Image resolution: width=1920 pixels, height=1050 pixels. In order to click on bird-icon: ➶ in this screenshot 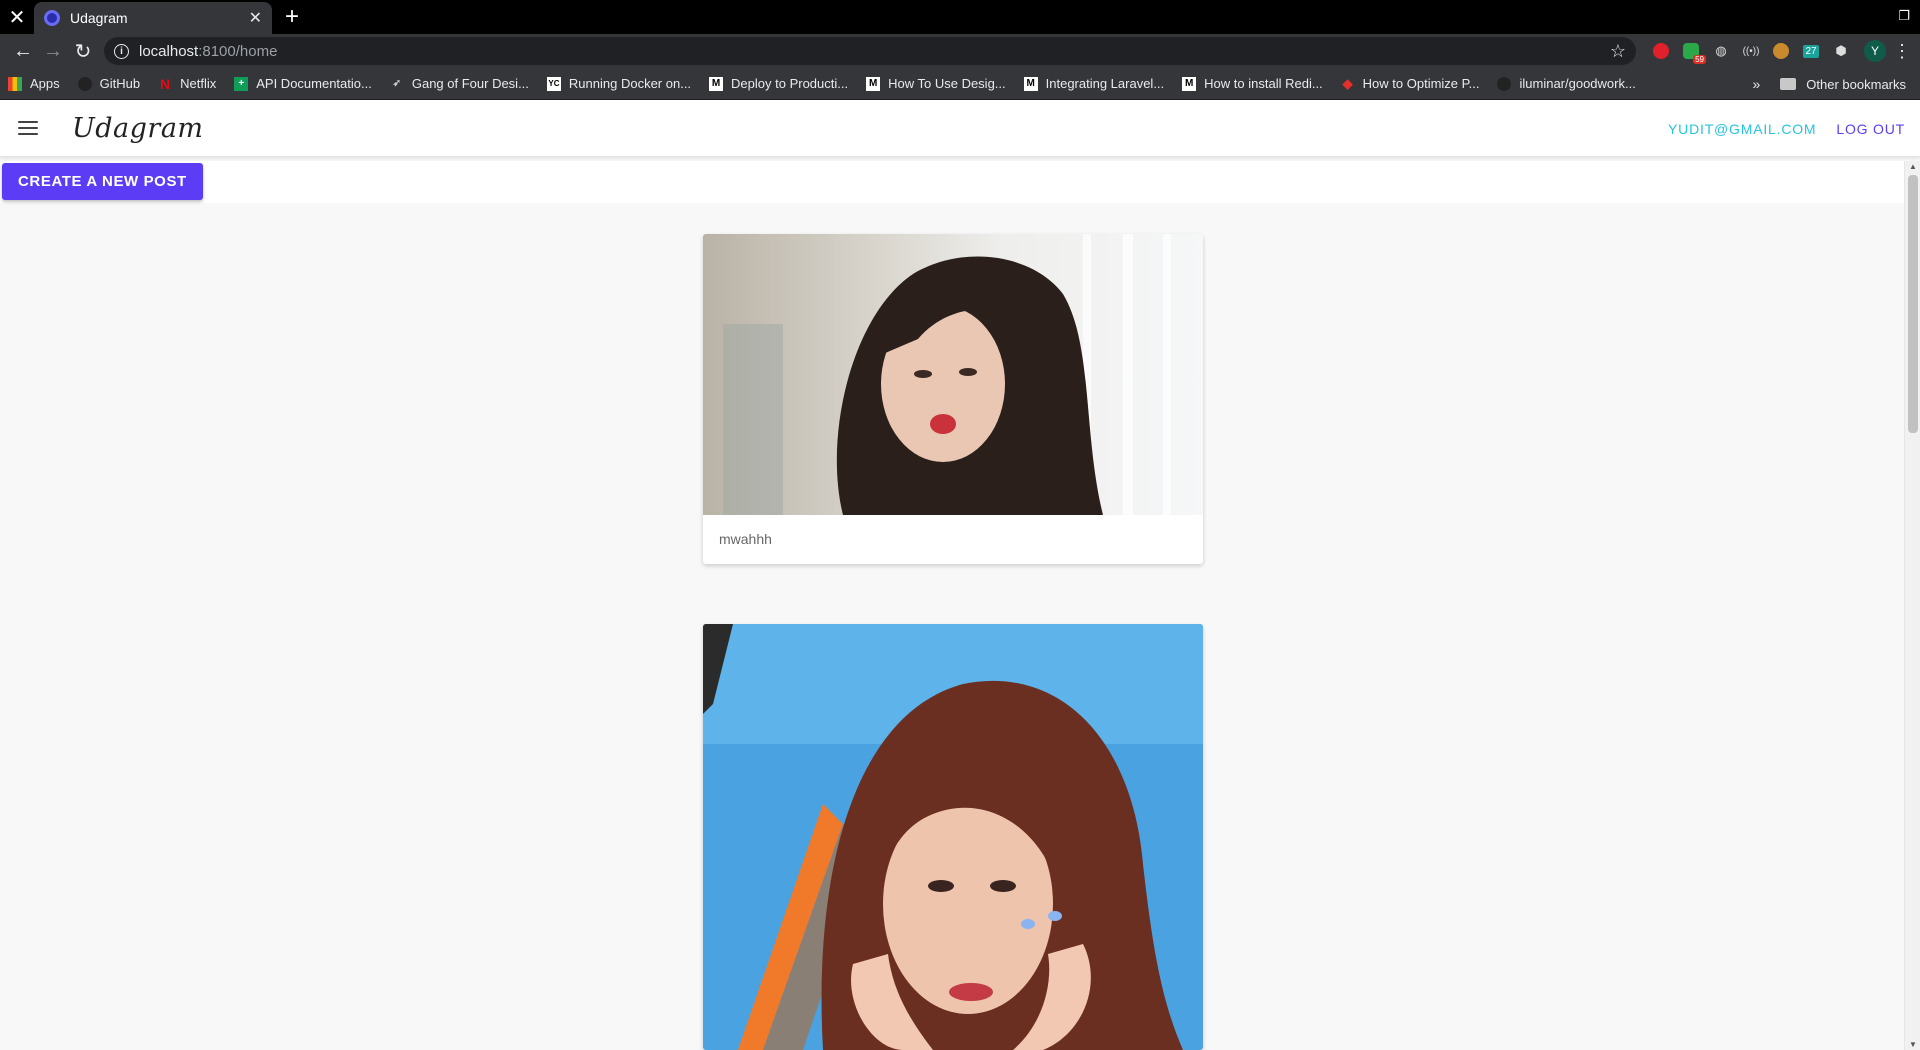, I will do `click(397, 83)`.